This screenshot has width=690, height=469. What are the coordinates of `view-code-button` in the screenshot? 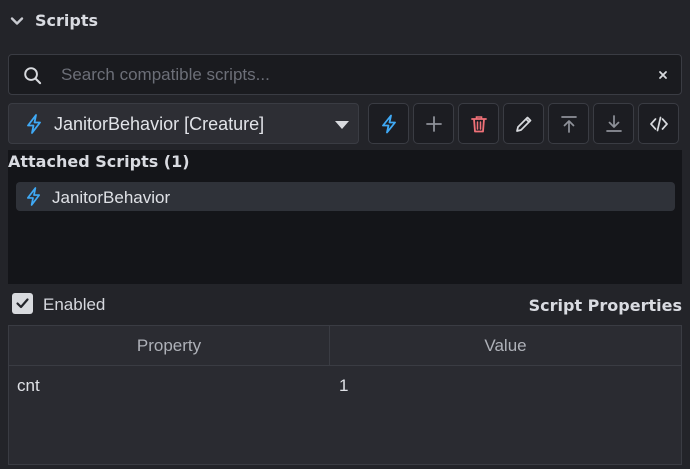 It's located at (658, 123).